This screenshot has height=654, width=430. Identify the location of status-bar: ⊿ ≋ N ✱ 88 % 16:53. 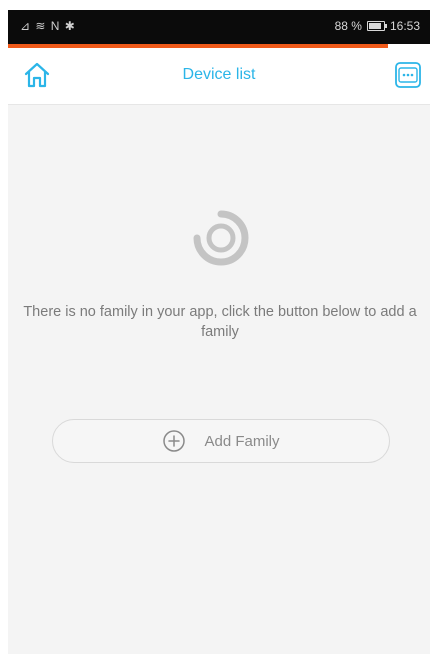
(219, 27).